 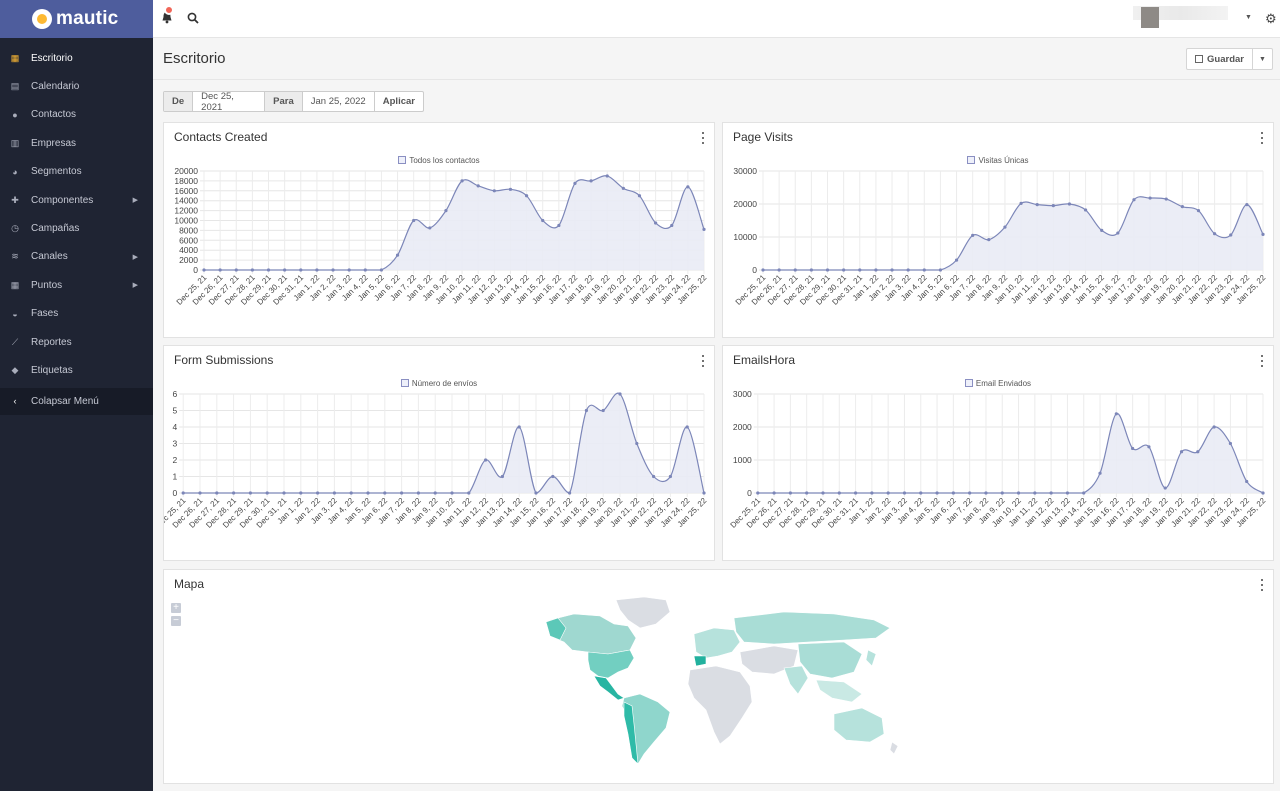 I want to click on avatar, so click(x=1150, y=17).